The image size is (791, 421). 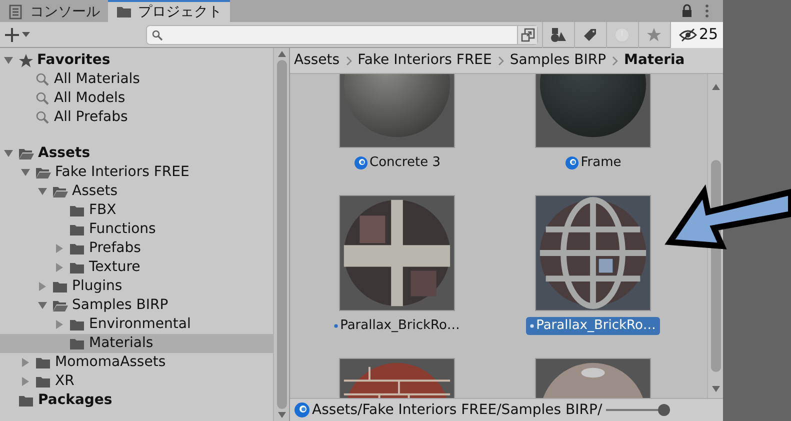 What do you see at coordinates (54, 12) in the screenshot?
I see `tab: コンソール` at bounding box center [54, 12].